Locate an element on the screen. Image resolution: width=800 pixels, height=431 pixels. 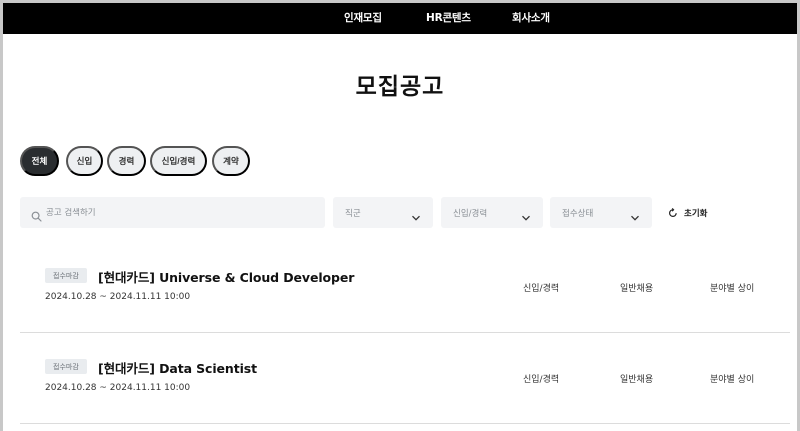
page-title: 모집공고 is located at coordinates (400, 87).